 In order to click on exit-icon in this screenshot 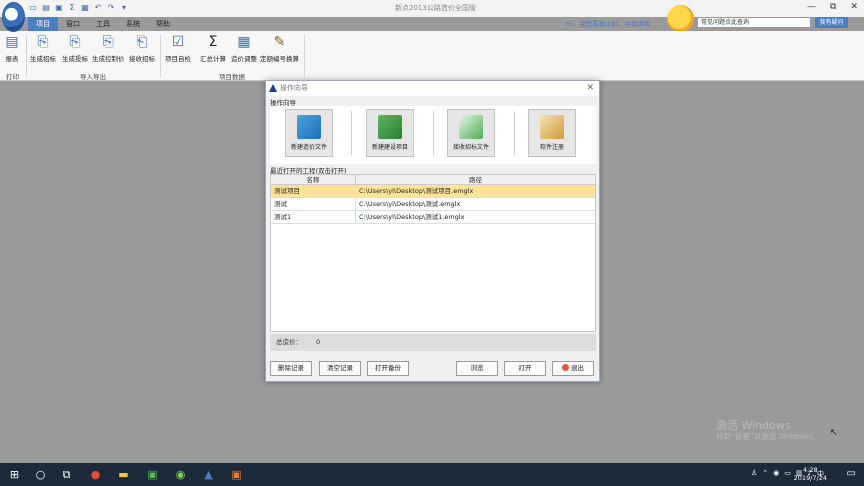, I will do `click(565, 367)`.